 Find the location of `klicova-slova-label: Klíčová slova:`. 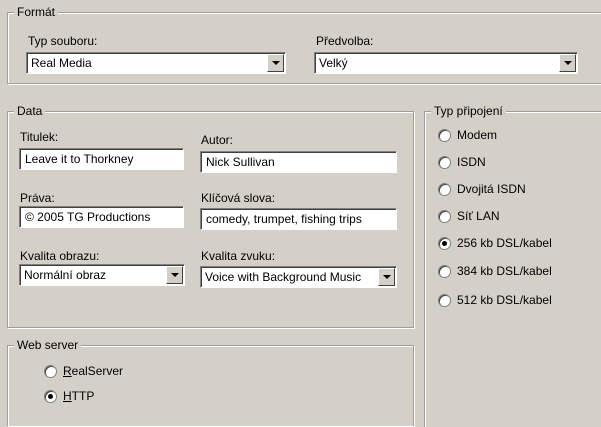

klicova-slova-label: Klíčová slova: is located at coordinates (238, 198).